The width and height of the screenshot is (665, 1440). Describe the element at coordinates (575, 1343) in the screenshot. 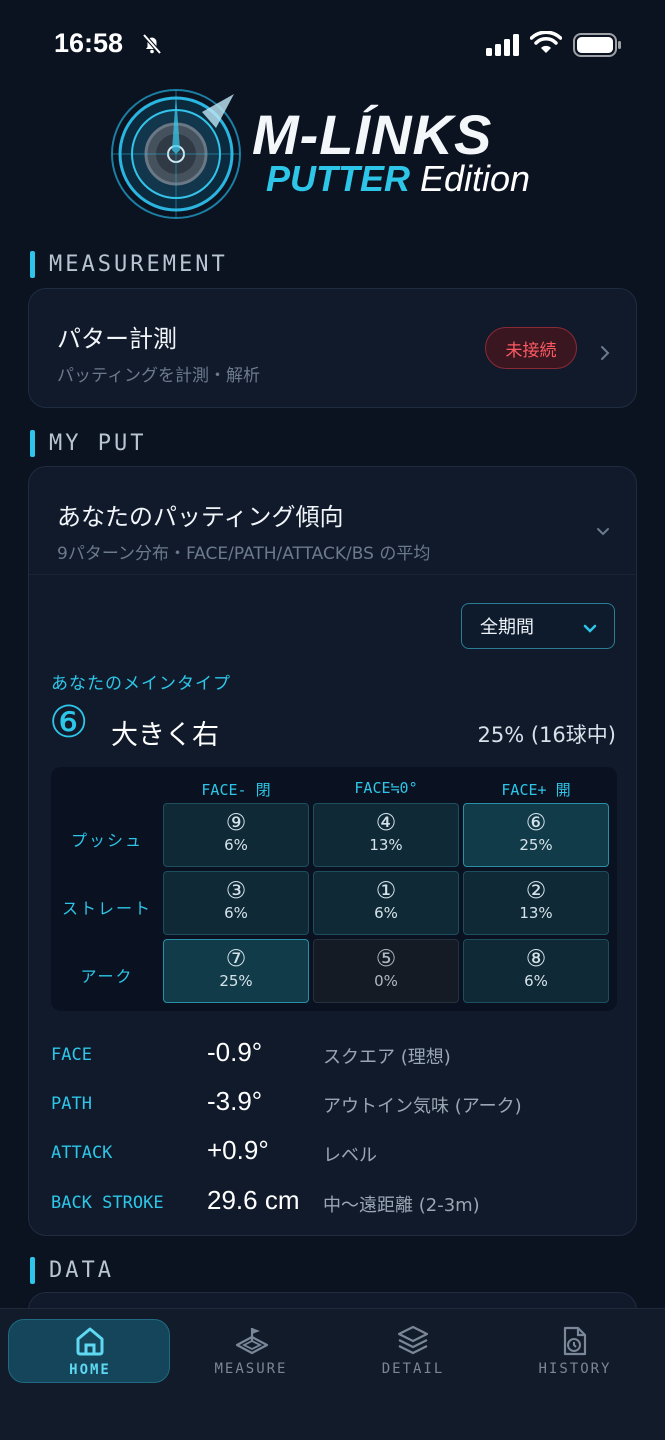

I see `history-file-icon` at that location.